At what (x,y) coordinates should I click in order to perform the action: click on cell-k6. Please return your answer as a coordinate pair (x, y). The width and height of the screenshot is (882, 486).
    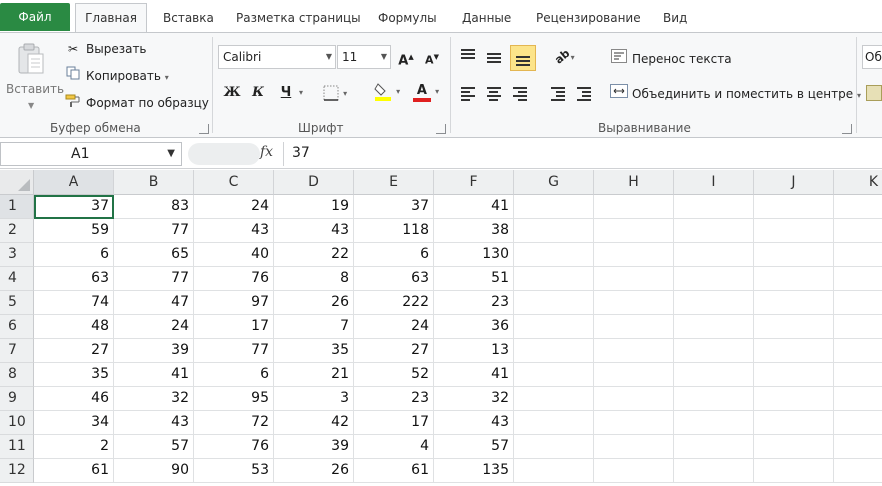
    Looking at the image, I should click on (858, 327).